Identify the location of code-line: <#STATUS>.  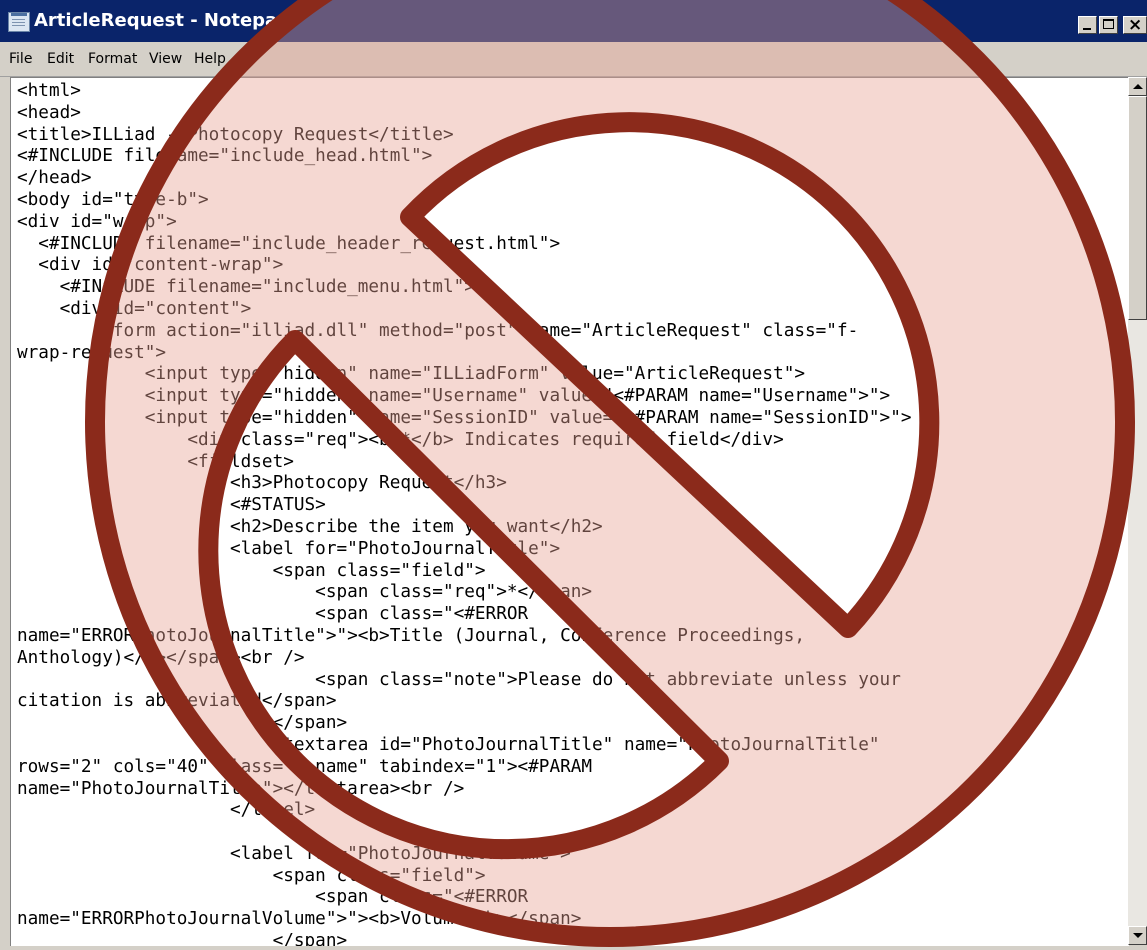
(171, 505).